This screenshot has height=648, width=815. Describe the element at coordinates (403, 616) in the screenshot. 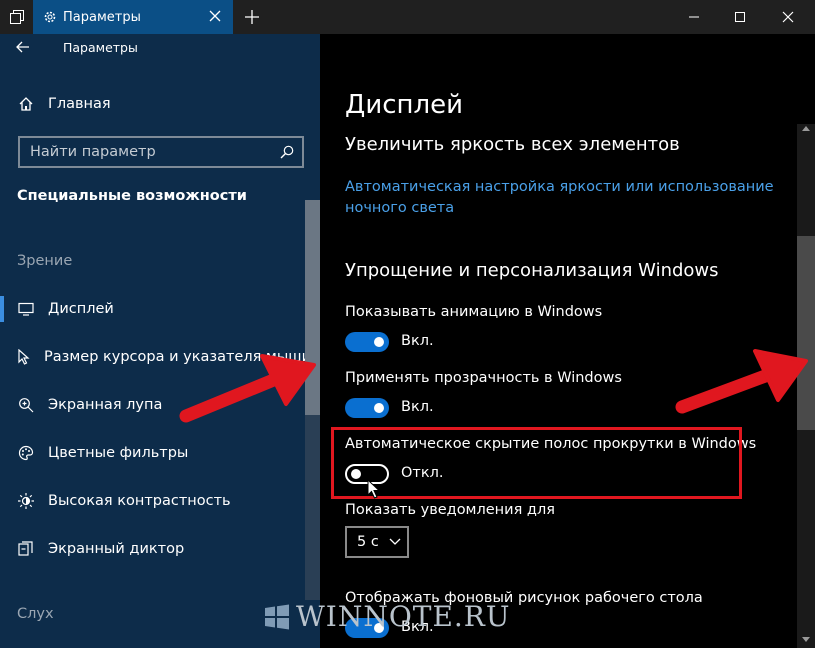

I see `watermark-text: WINNOTE.RU` at that location.